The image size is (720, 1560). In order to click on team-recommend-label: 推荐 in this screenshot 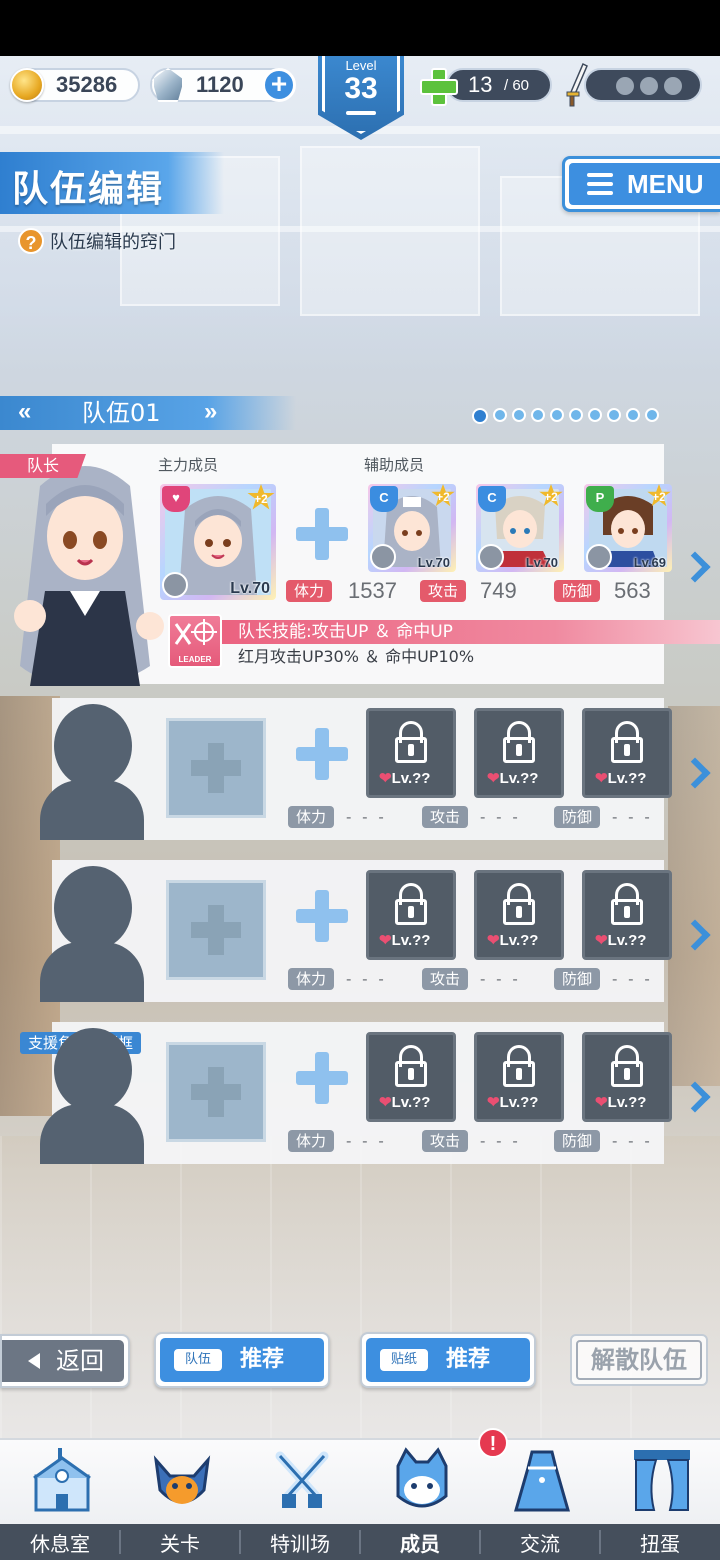, I will do `click(262, 1359)`.